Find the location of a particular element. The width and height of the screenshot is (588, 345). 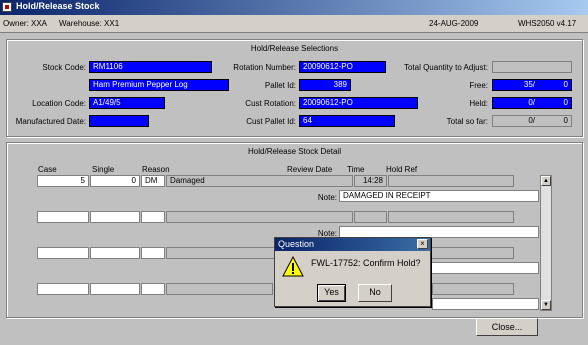

yes-button: Yes is located at coordinates (331, 293).